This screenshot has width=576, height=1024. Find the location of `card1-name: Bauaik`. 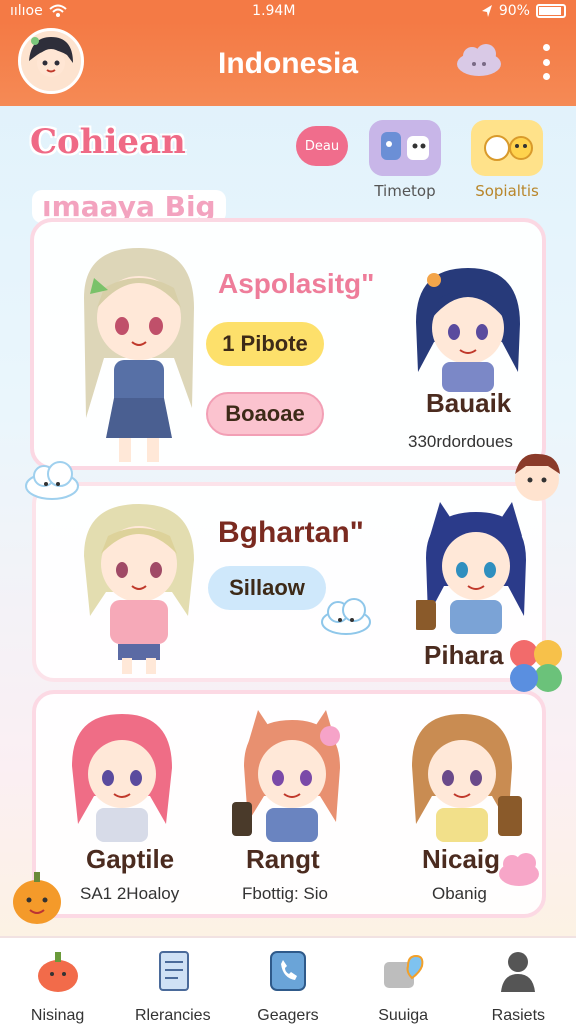

card1-name: Bauaik is located at coordinates (469, 403).